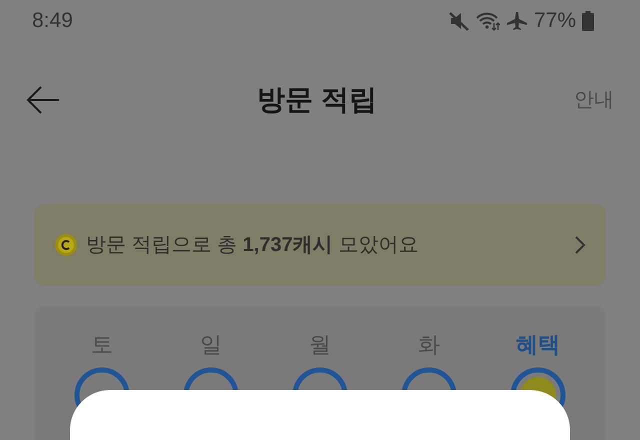  I want to click on battery-percent: 77%, so click(555, 21).